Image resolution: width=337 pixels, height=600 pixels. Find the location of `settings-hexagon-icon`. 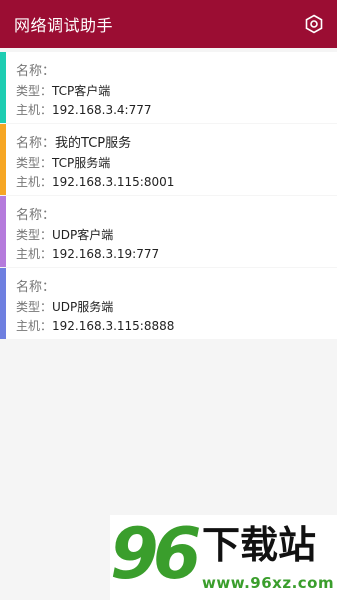

settings-hexagon-icon is located at coordinates (314, 24).